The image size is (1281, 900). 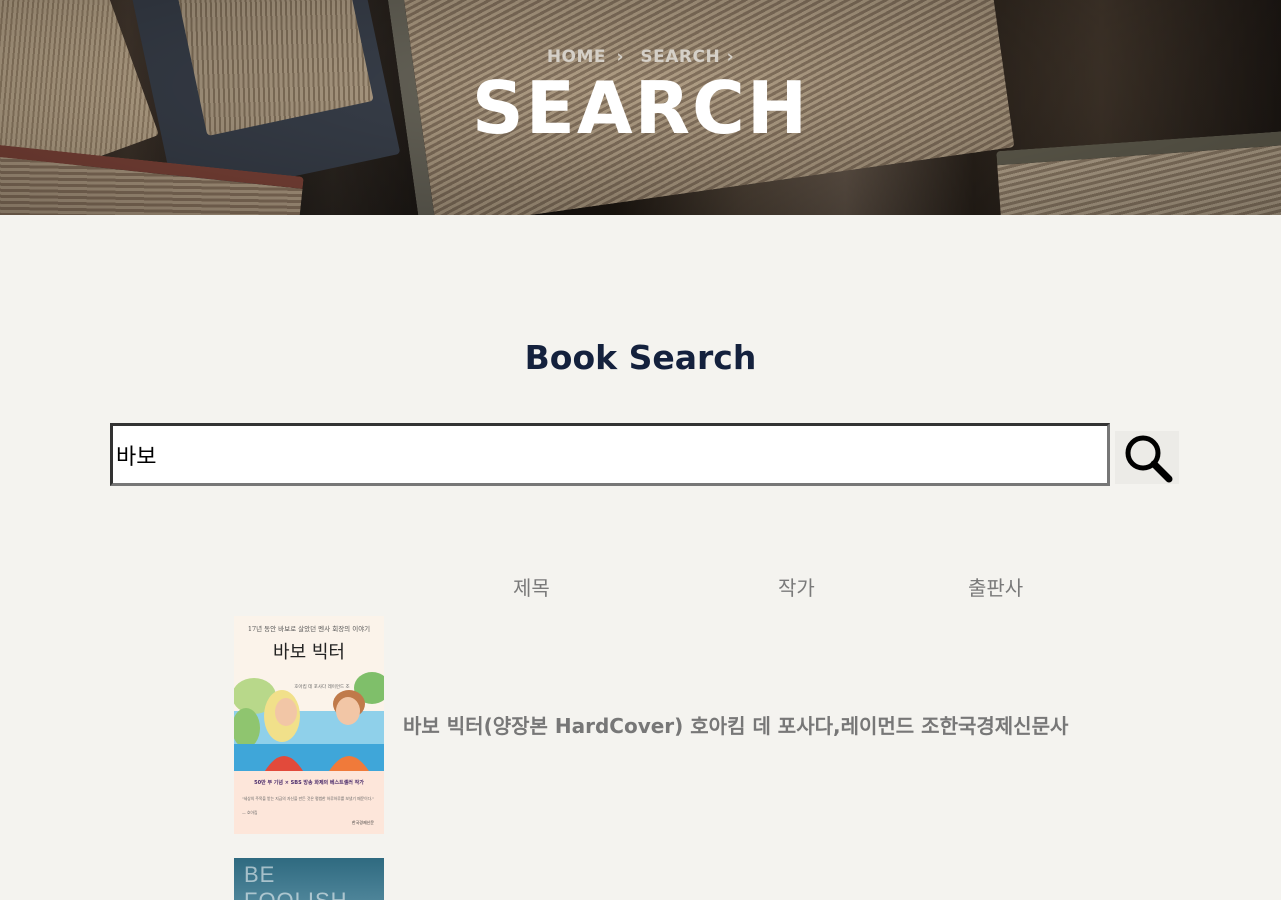 What do you see at coordinates (640, 357) in the screenshot?
I see `section-title: Book Search` at bounding box center [640, 357].